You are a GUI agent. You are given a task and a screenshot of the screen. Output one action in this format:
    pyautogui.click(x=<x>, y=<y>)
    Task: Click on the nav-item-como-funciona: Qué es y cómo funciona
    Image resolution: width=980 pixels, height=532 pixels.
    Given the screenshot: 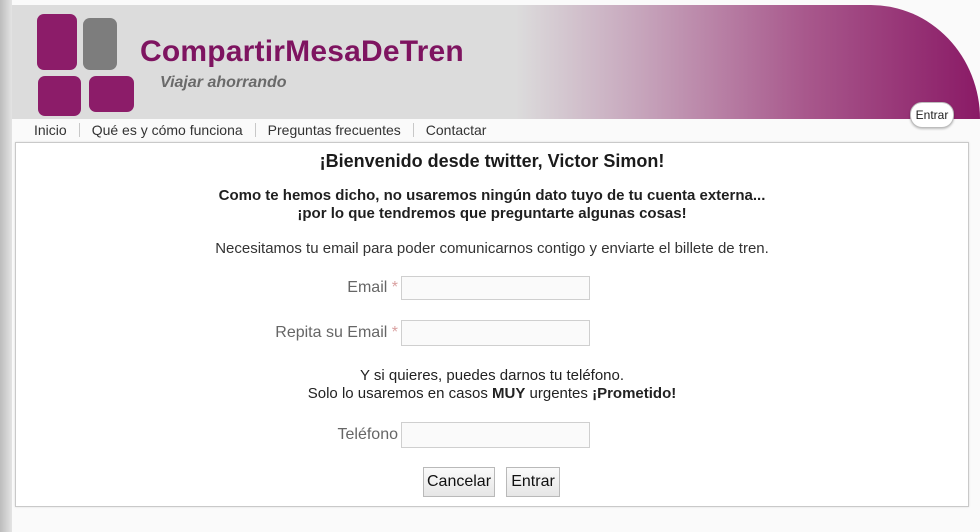 What is the action you would take?
    pyautogui.click(x=167, y=130)
    